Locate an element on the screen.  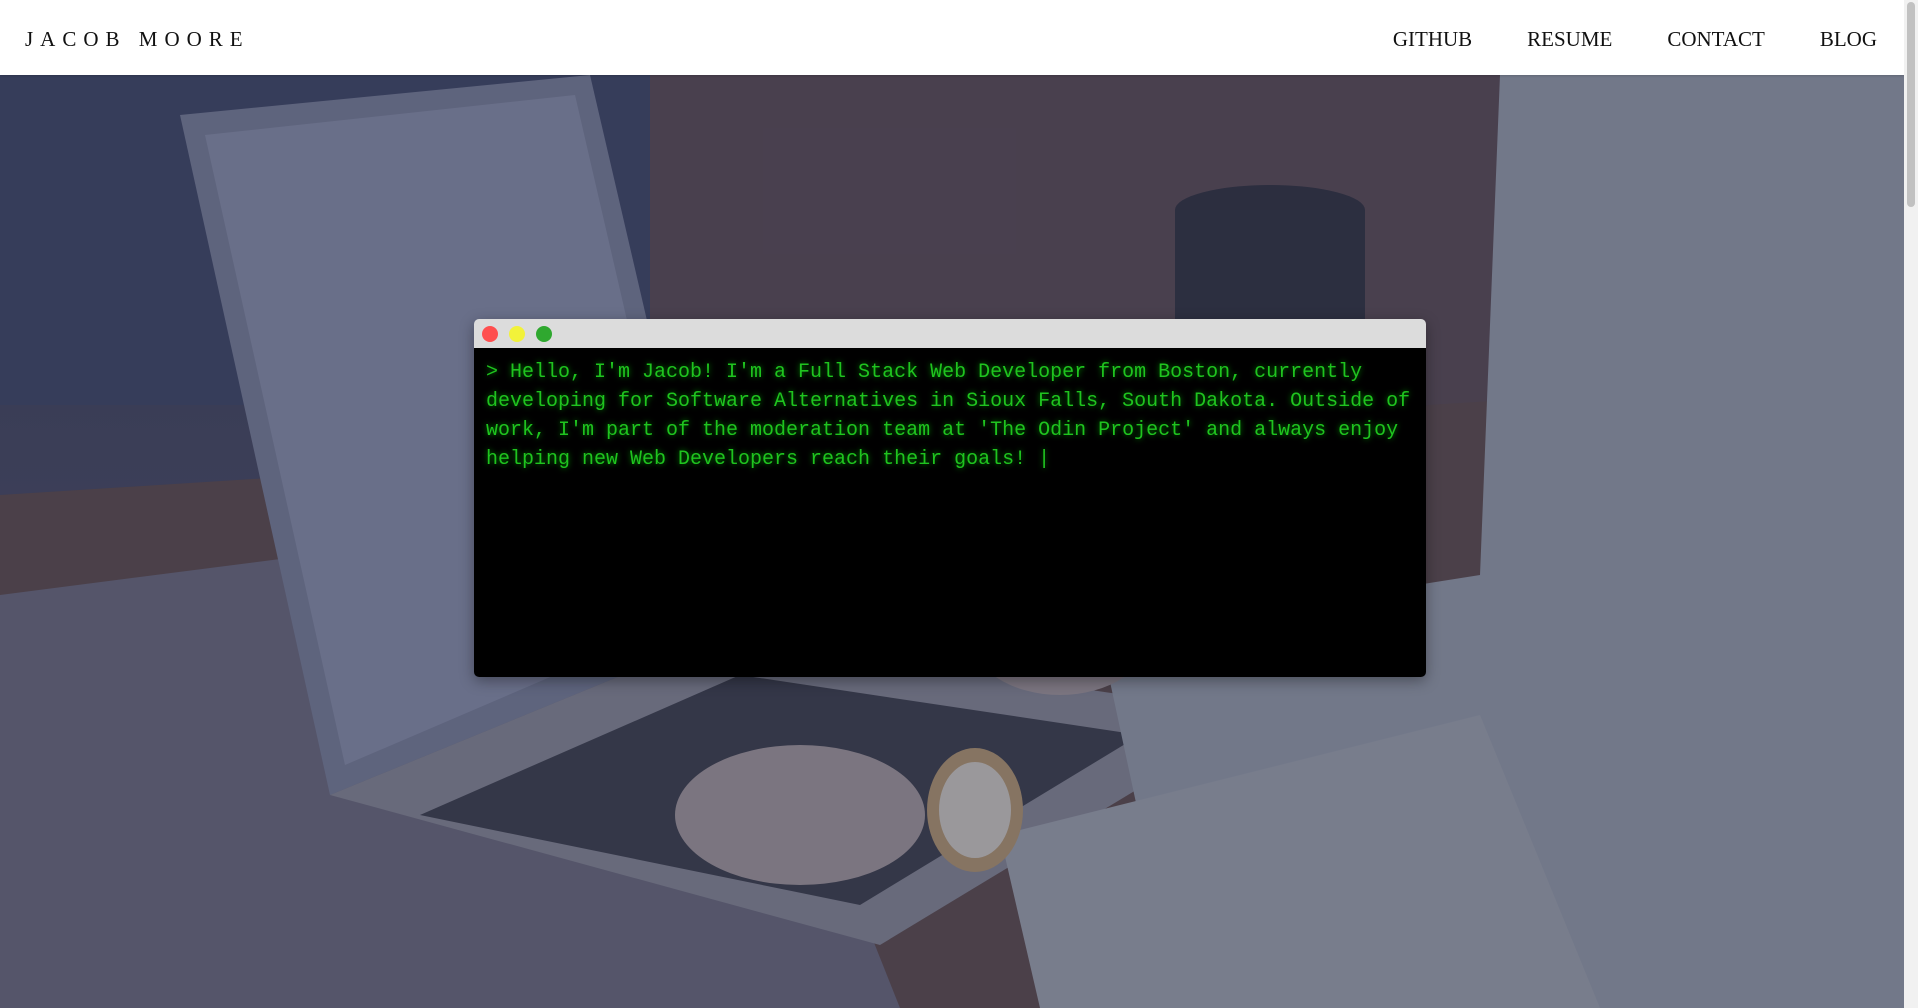
scrollbar-thumb is located at coordinates (1911, 104).